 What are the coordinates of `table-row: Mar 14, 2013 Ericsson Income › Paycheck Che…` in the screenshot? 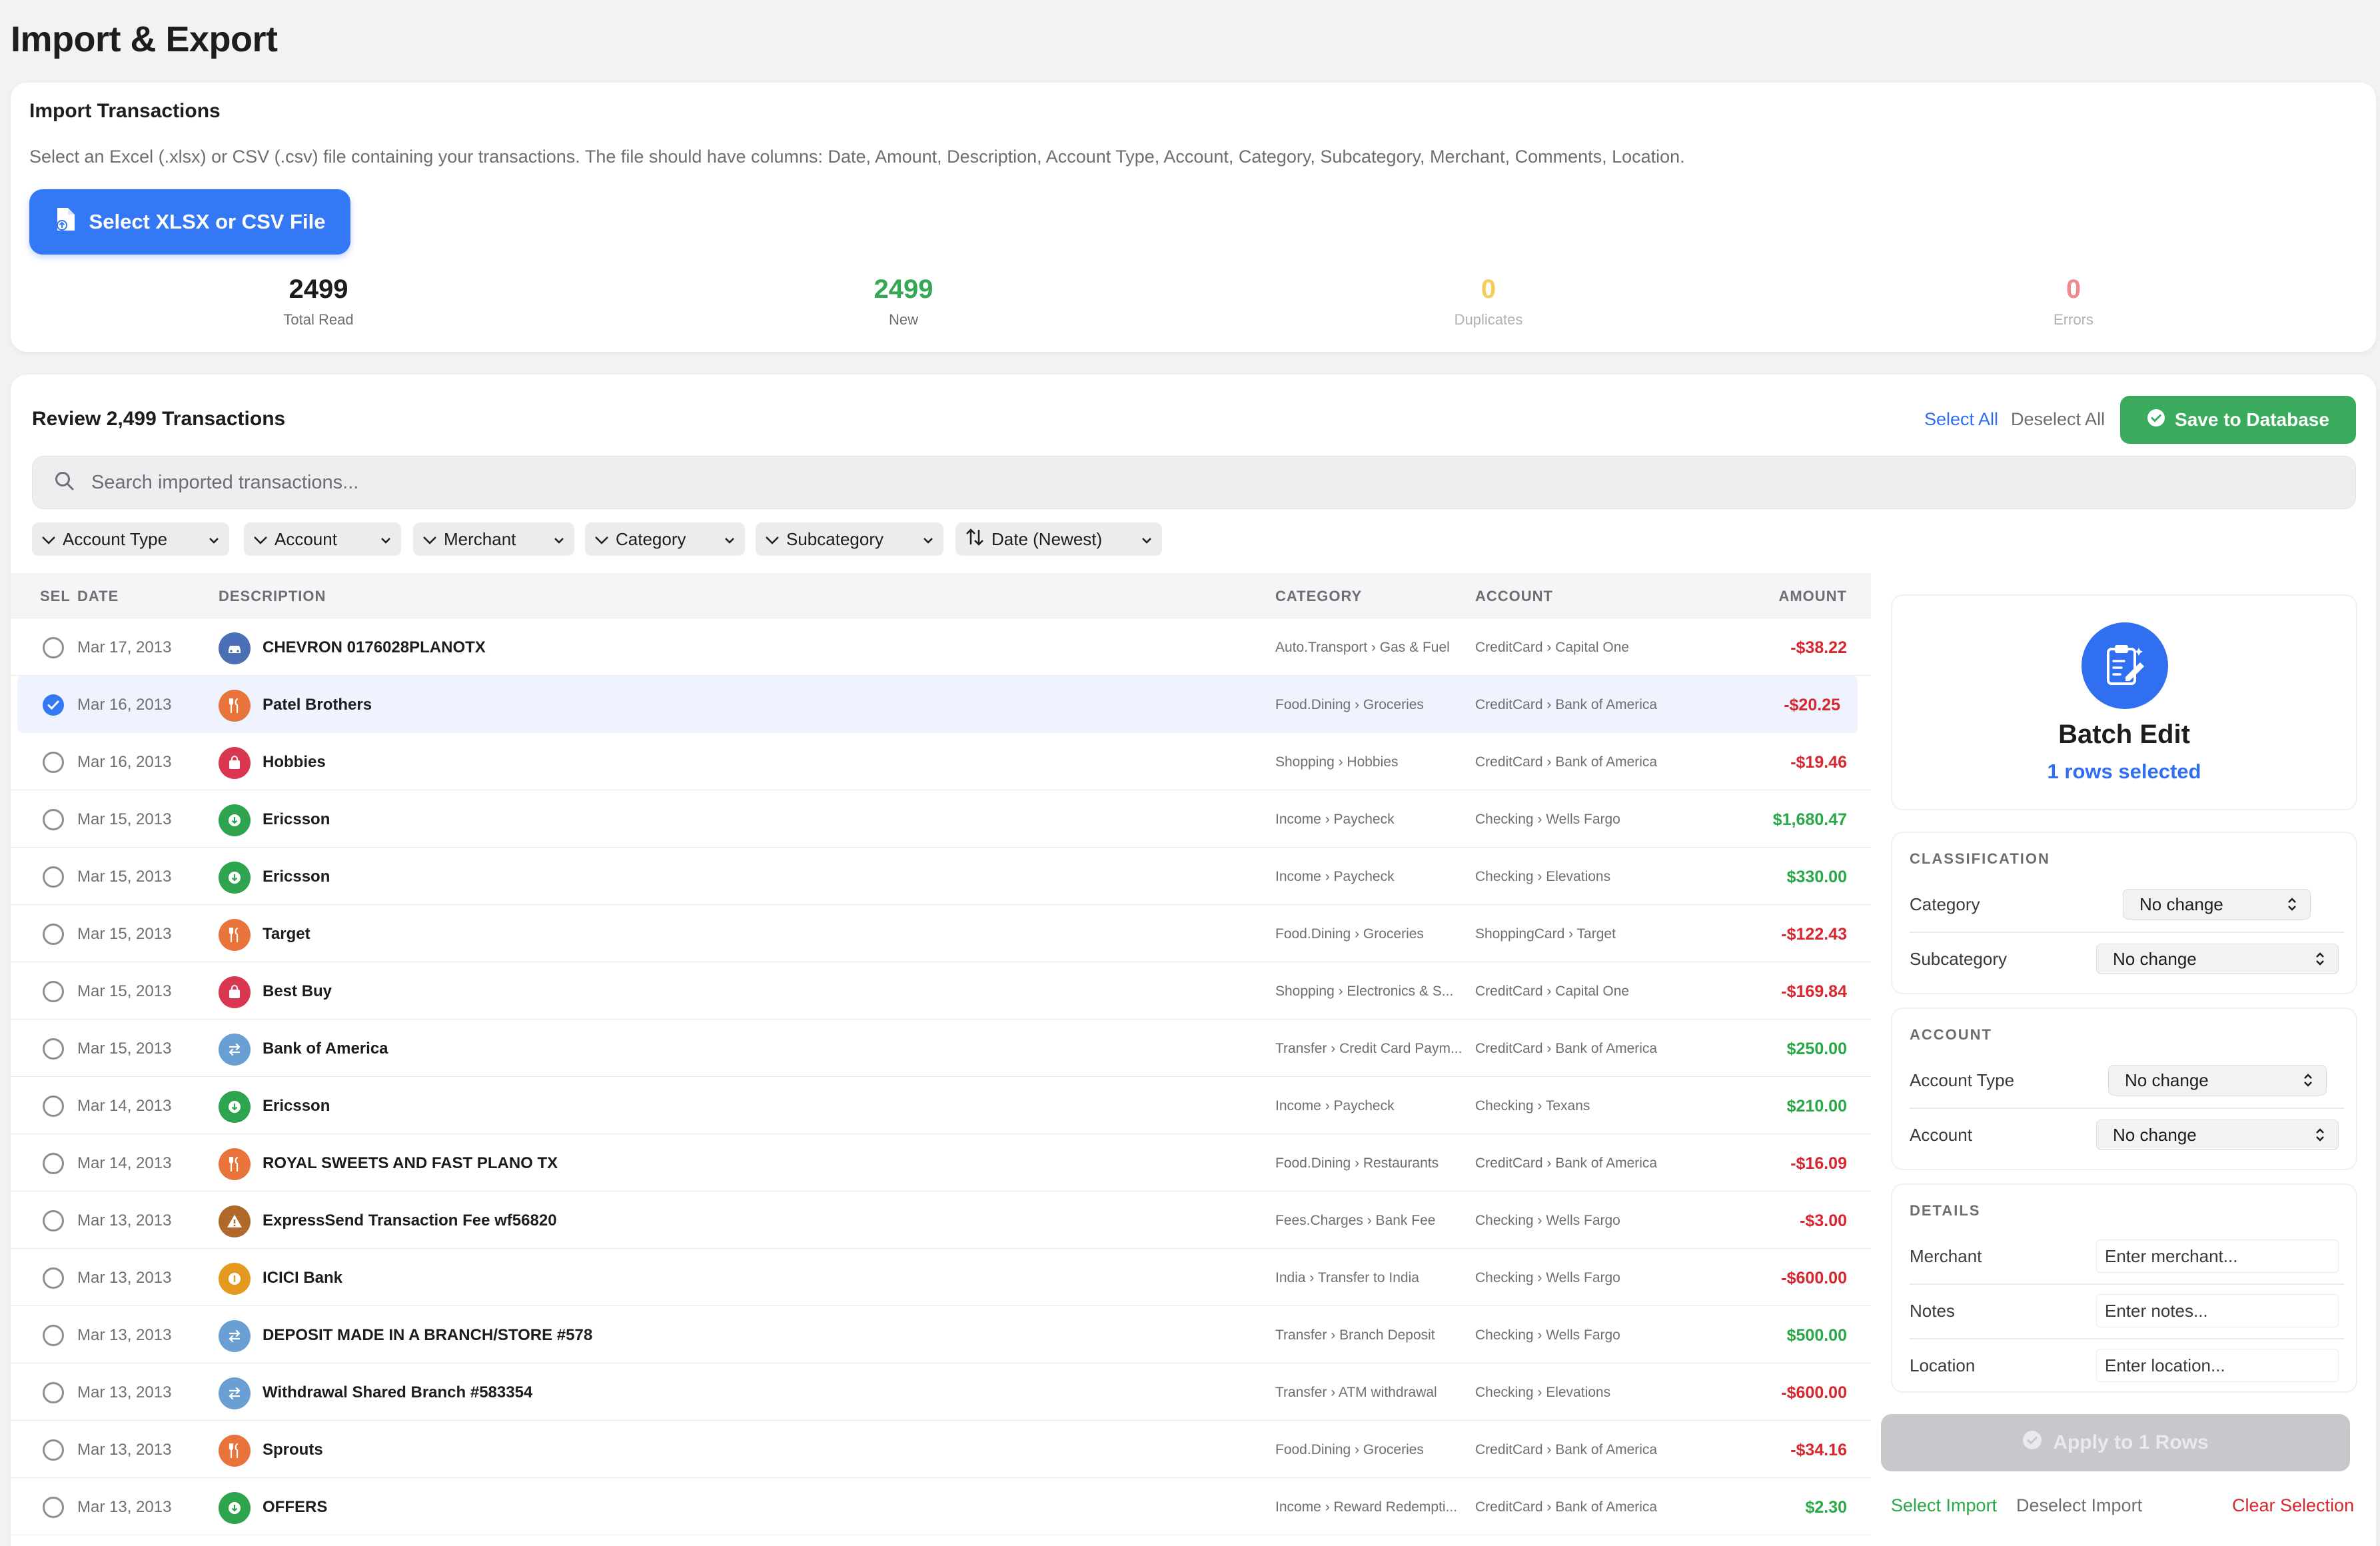 It's located at (941, 1105).